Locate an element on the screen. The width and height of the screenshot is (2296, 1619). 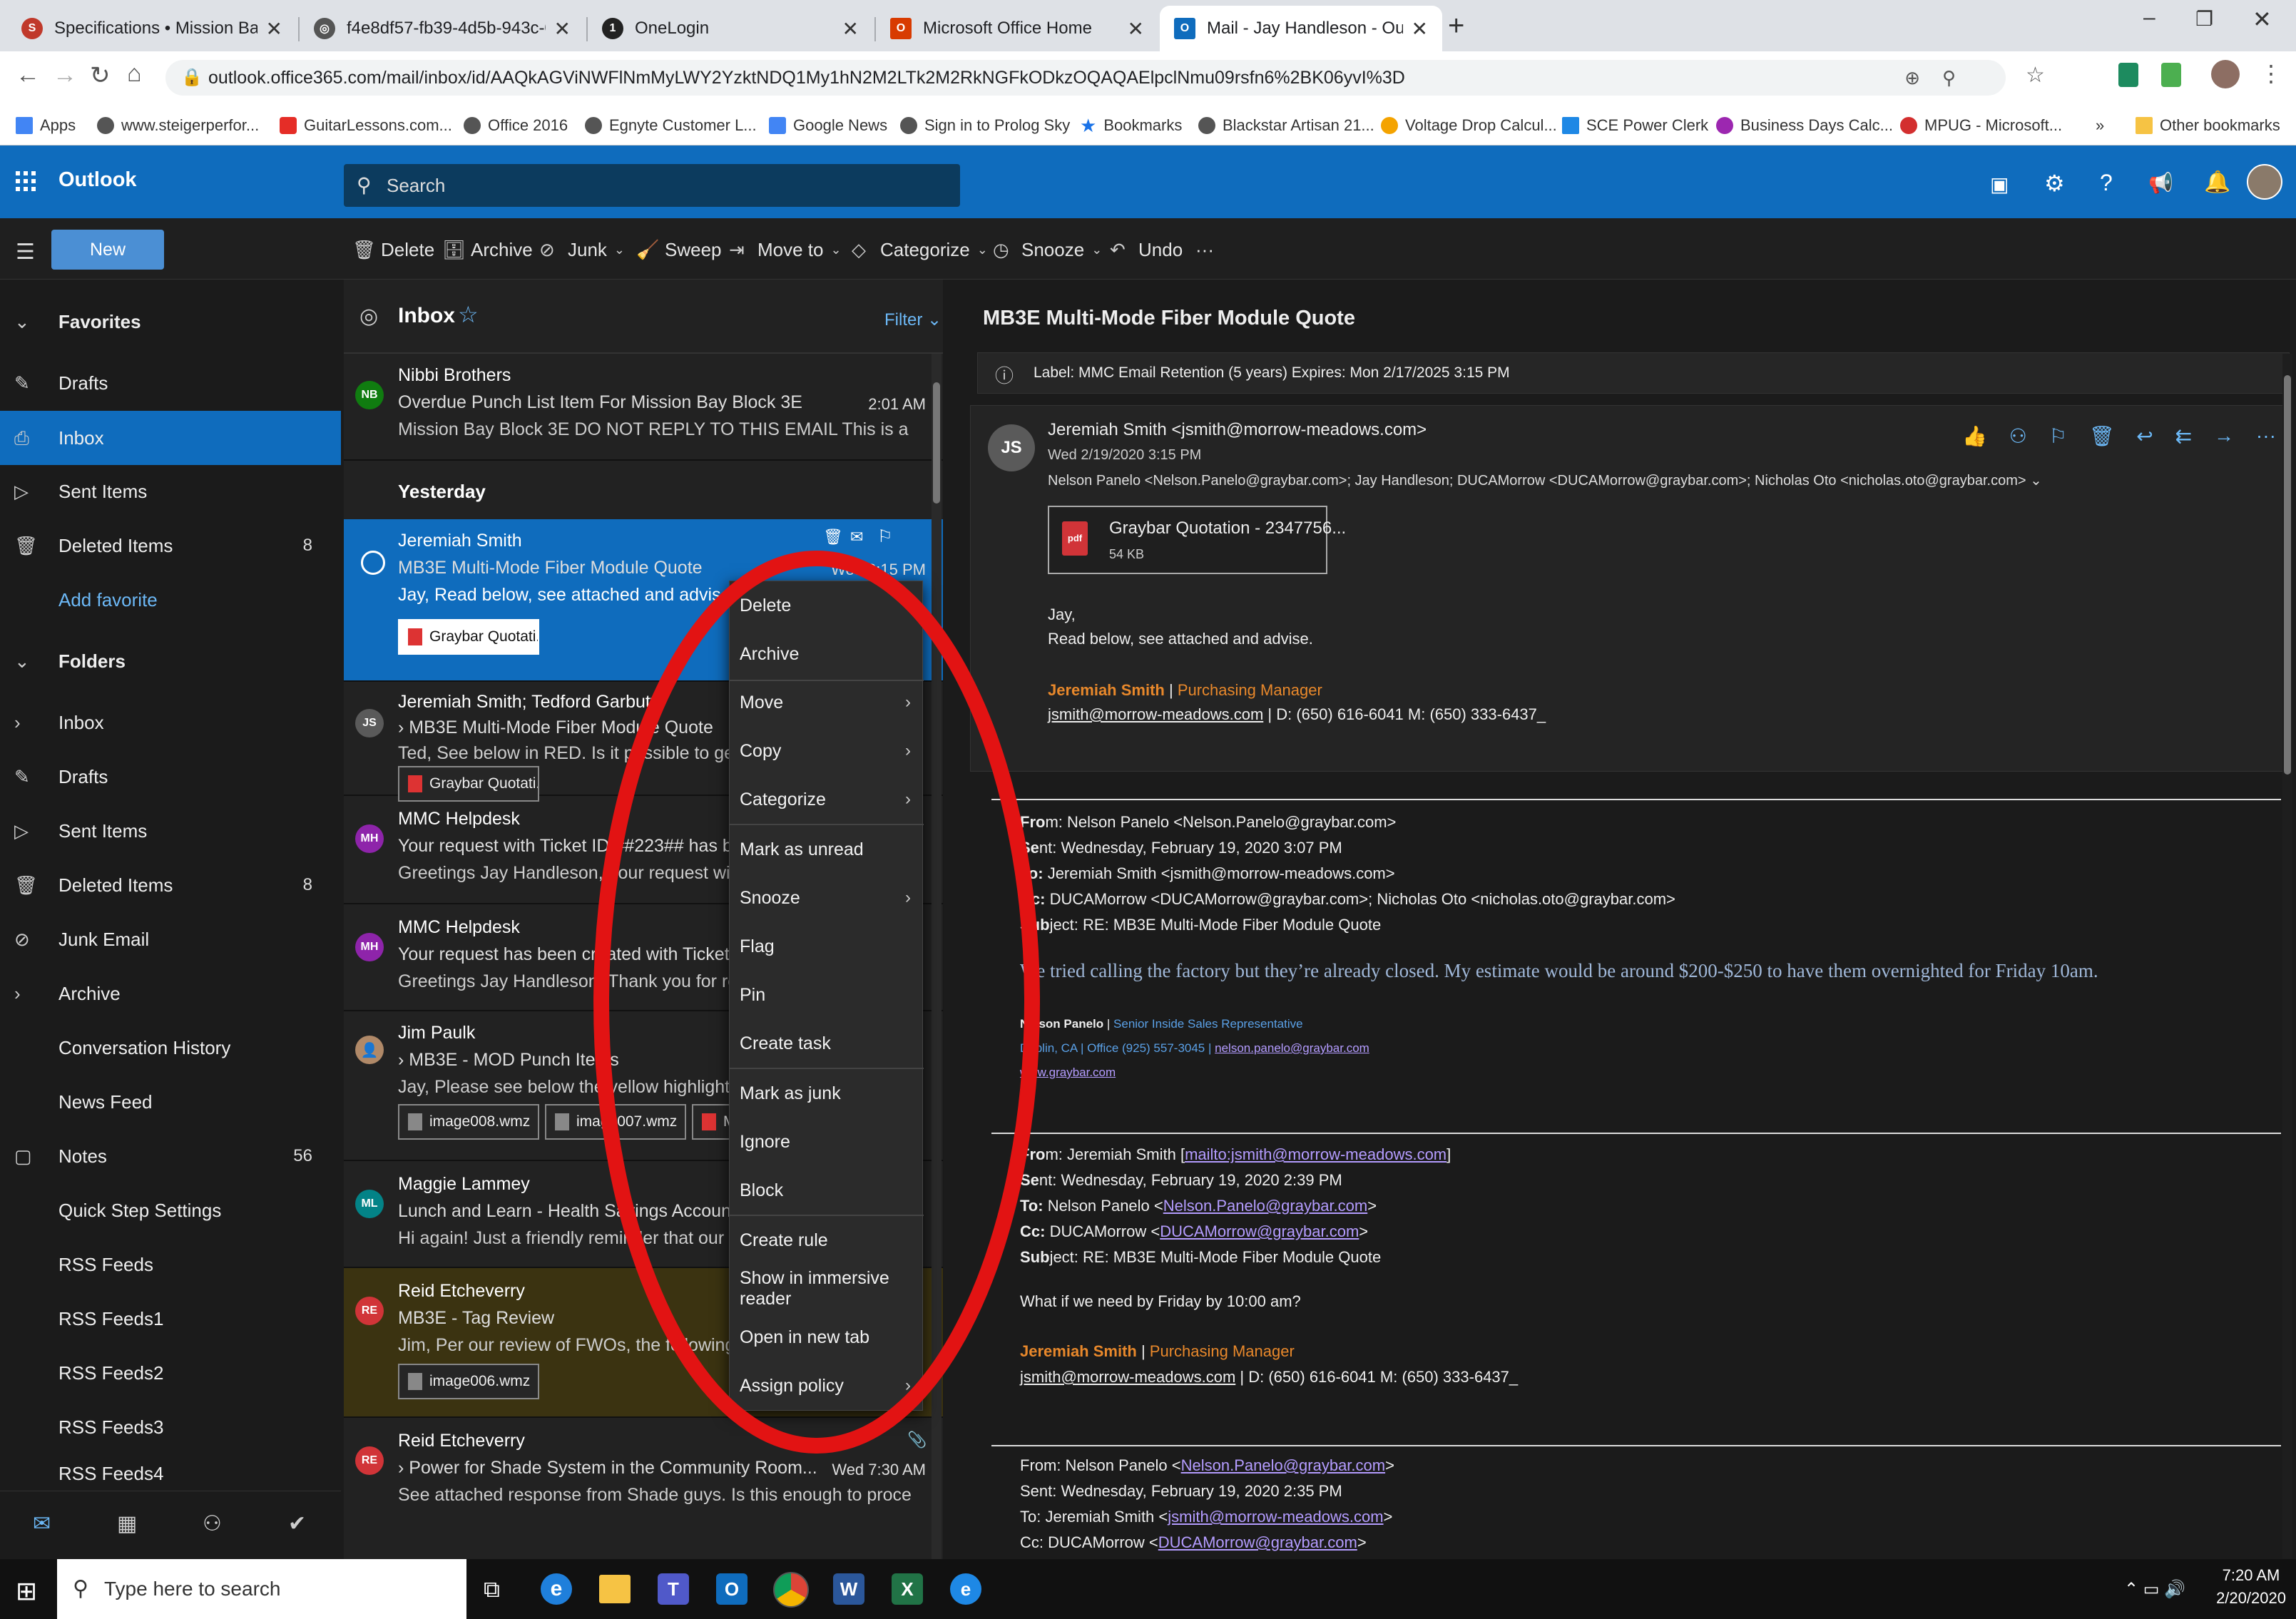
reply-all-icon: ⇇ is located at coordinates (2183, 436).